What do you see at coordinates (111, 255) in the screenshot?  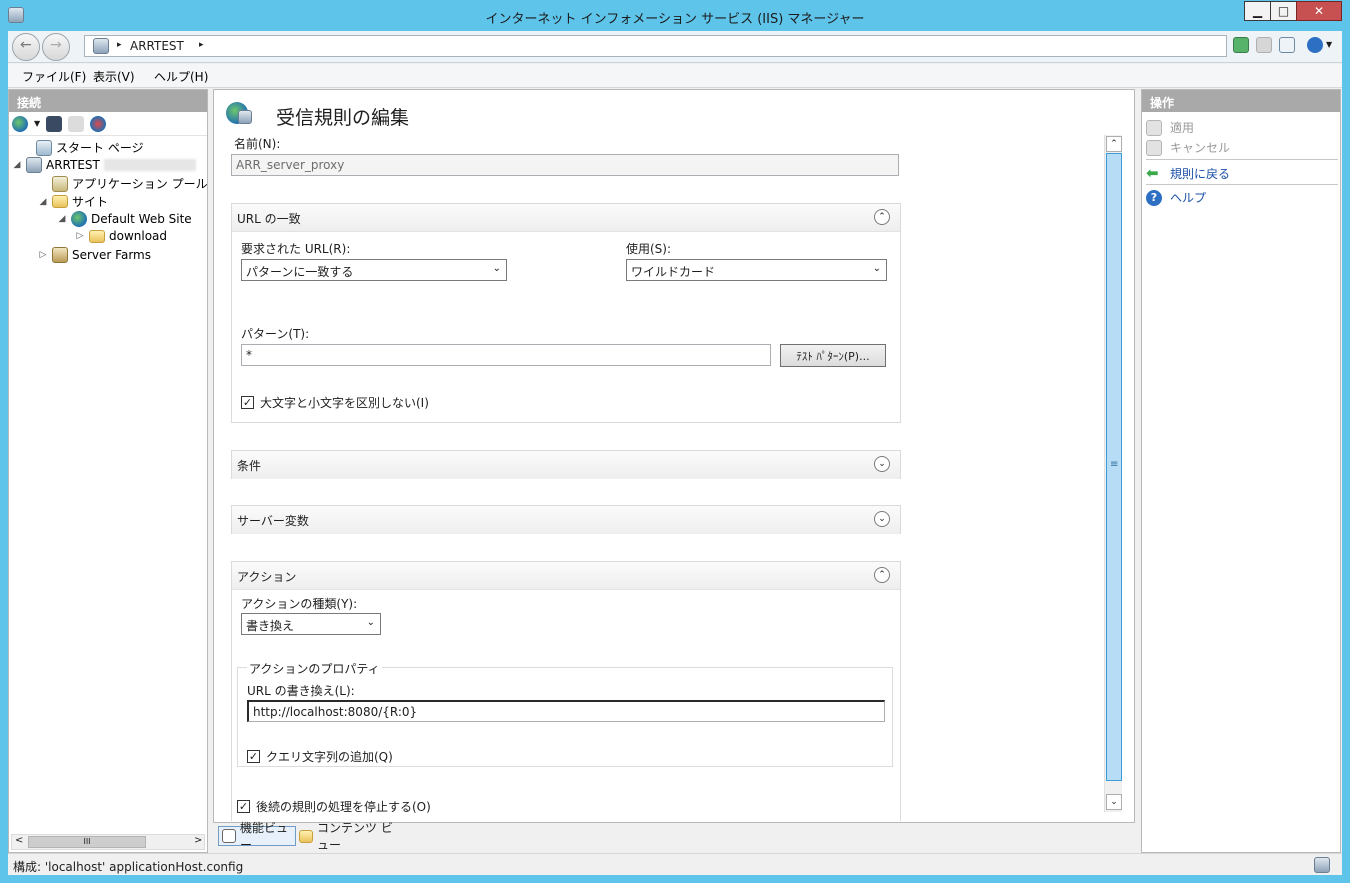 I see `tree-label: Server Farms` at bounding box center [111, 255].